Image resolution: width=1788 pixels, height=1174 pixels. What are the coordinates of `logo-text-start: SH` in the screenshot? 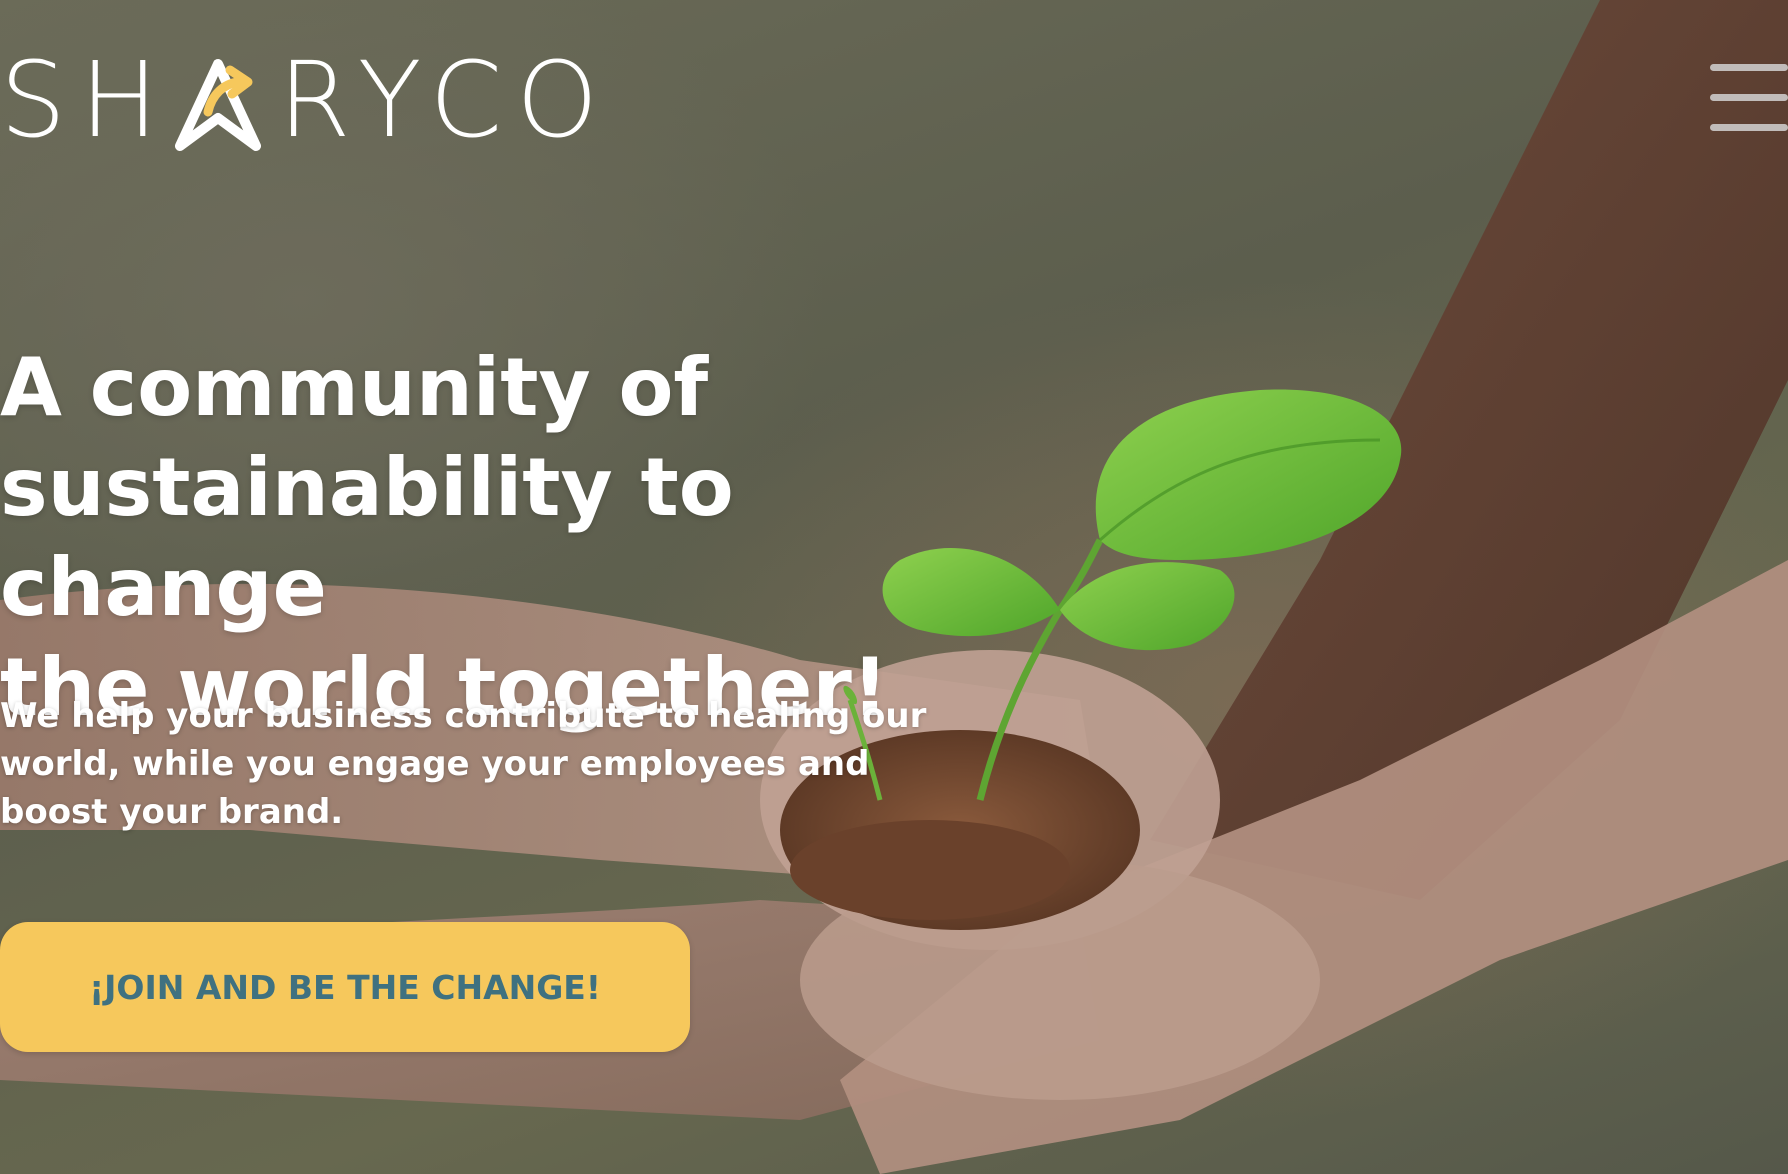 It's located at (86, 100).